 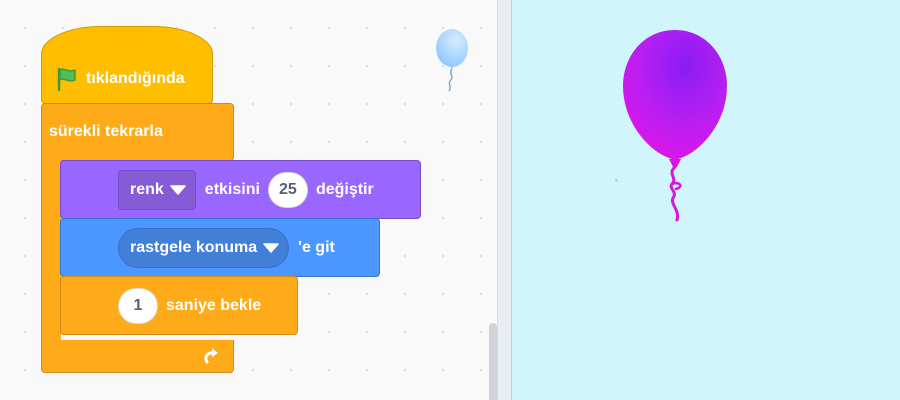 I want to click on panel-divider, so click(x=504, y=200).